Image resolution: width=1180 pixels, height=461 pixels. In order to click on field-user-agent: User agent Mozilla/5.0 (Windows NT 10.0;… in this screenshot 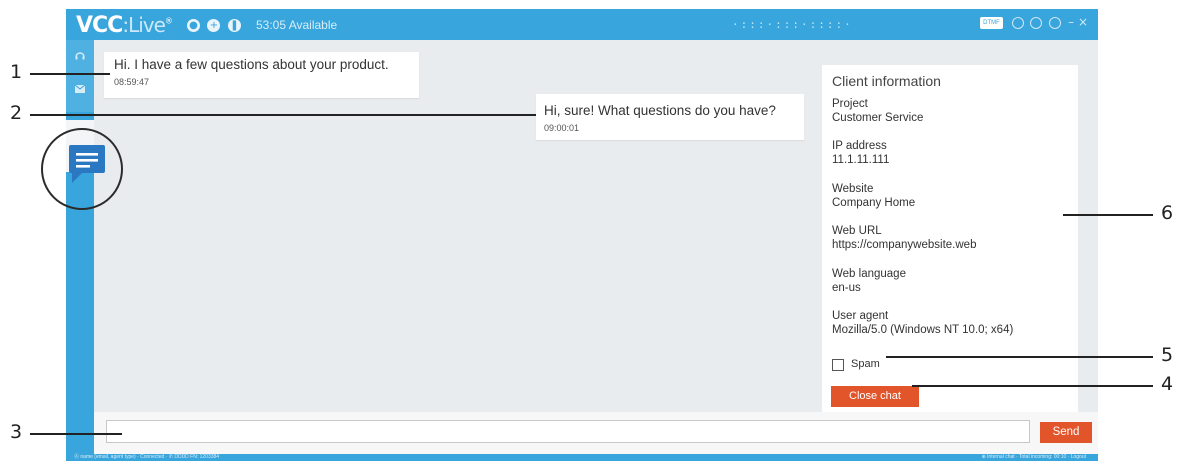, I will do `click(922, 323)`.